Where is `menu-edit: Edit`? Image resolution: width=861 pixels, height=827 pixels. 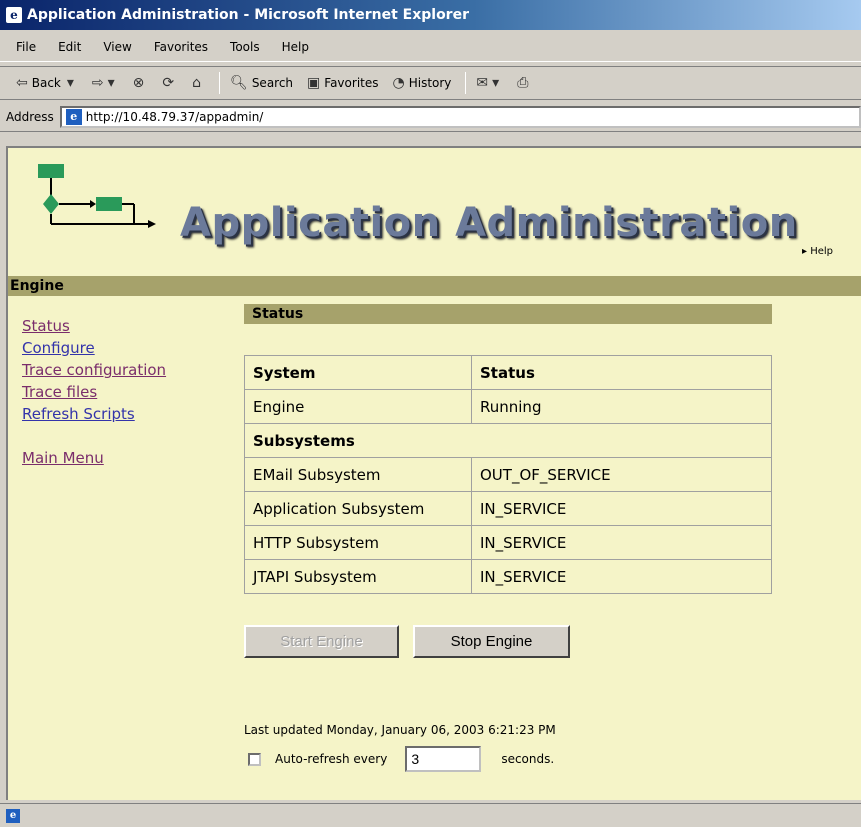
menu-edit: Edit is located at coordinates (69, 47).